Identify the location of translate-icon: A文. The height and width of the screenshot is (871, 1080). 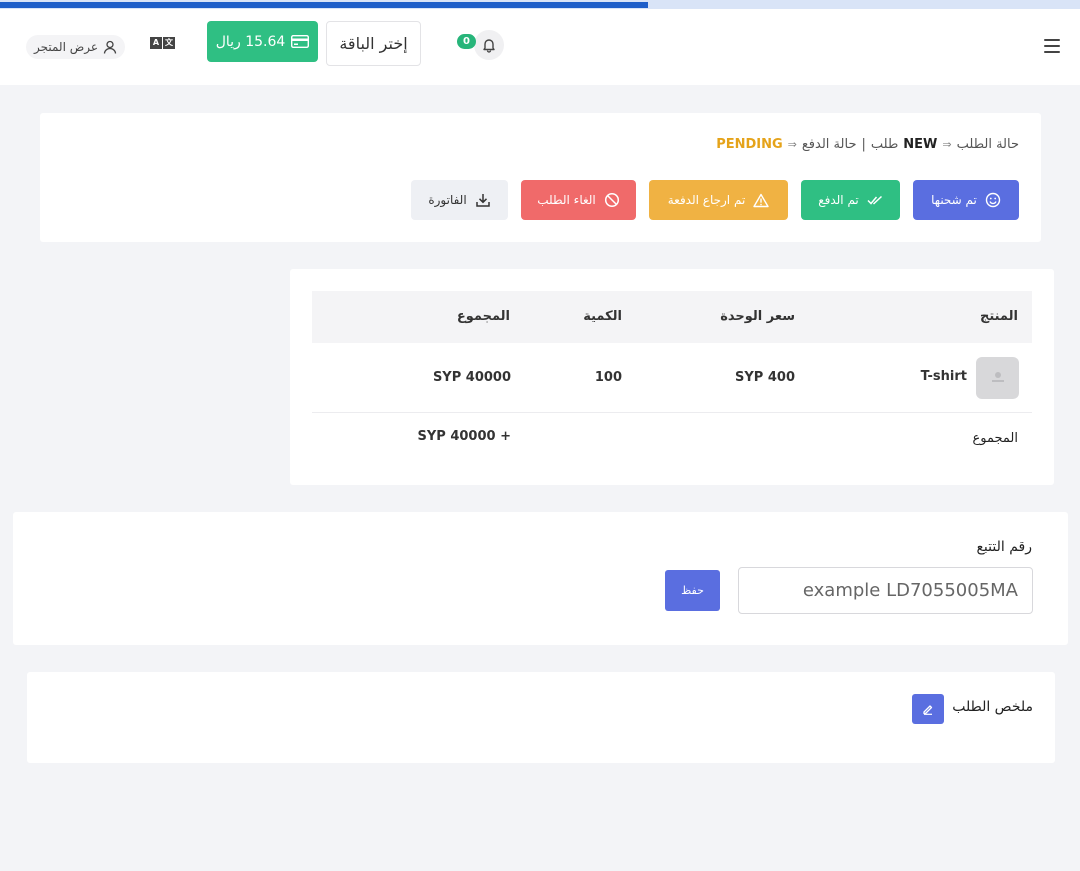
(162, 43).